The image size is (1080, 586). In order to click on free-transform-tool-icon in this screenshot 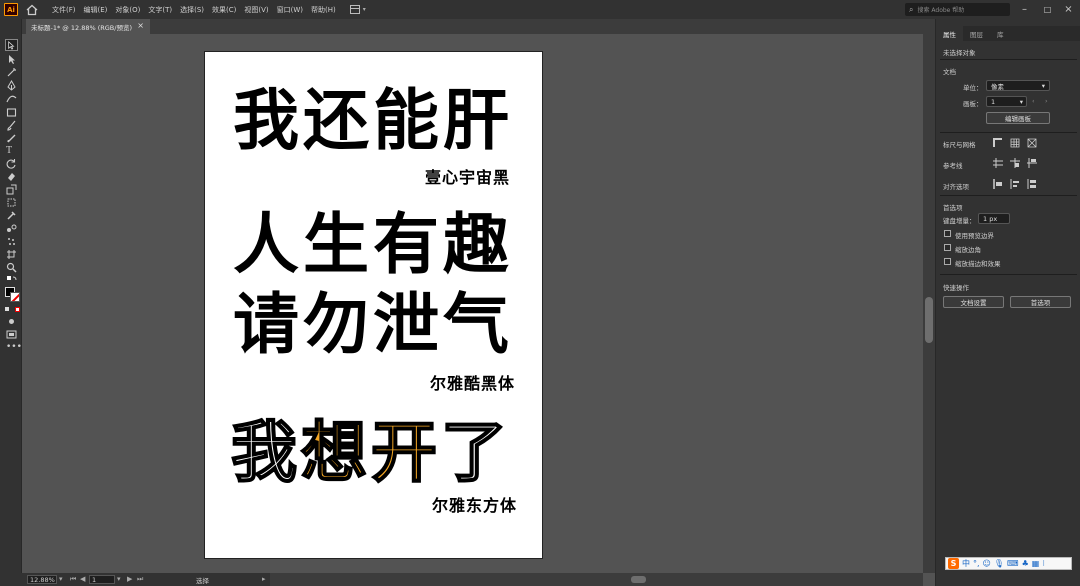, I will do `click(11, 202)`.